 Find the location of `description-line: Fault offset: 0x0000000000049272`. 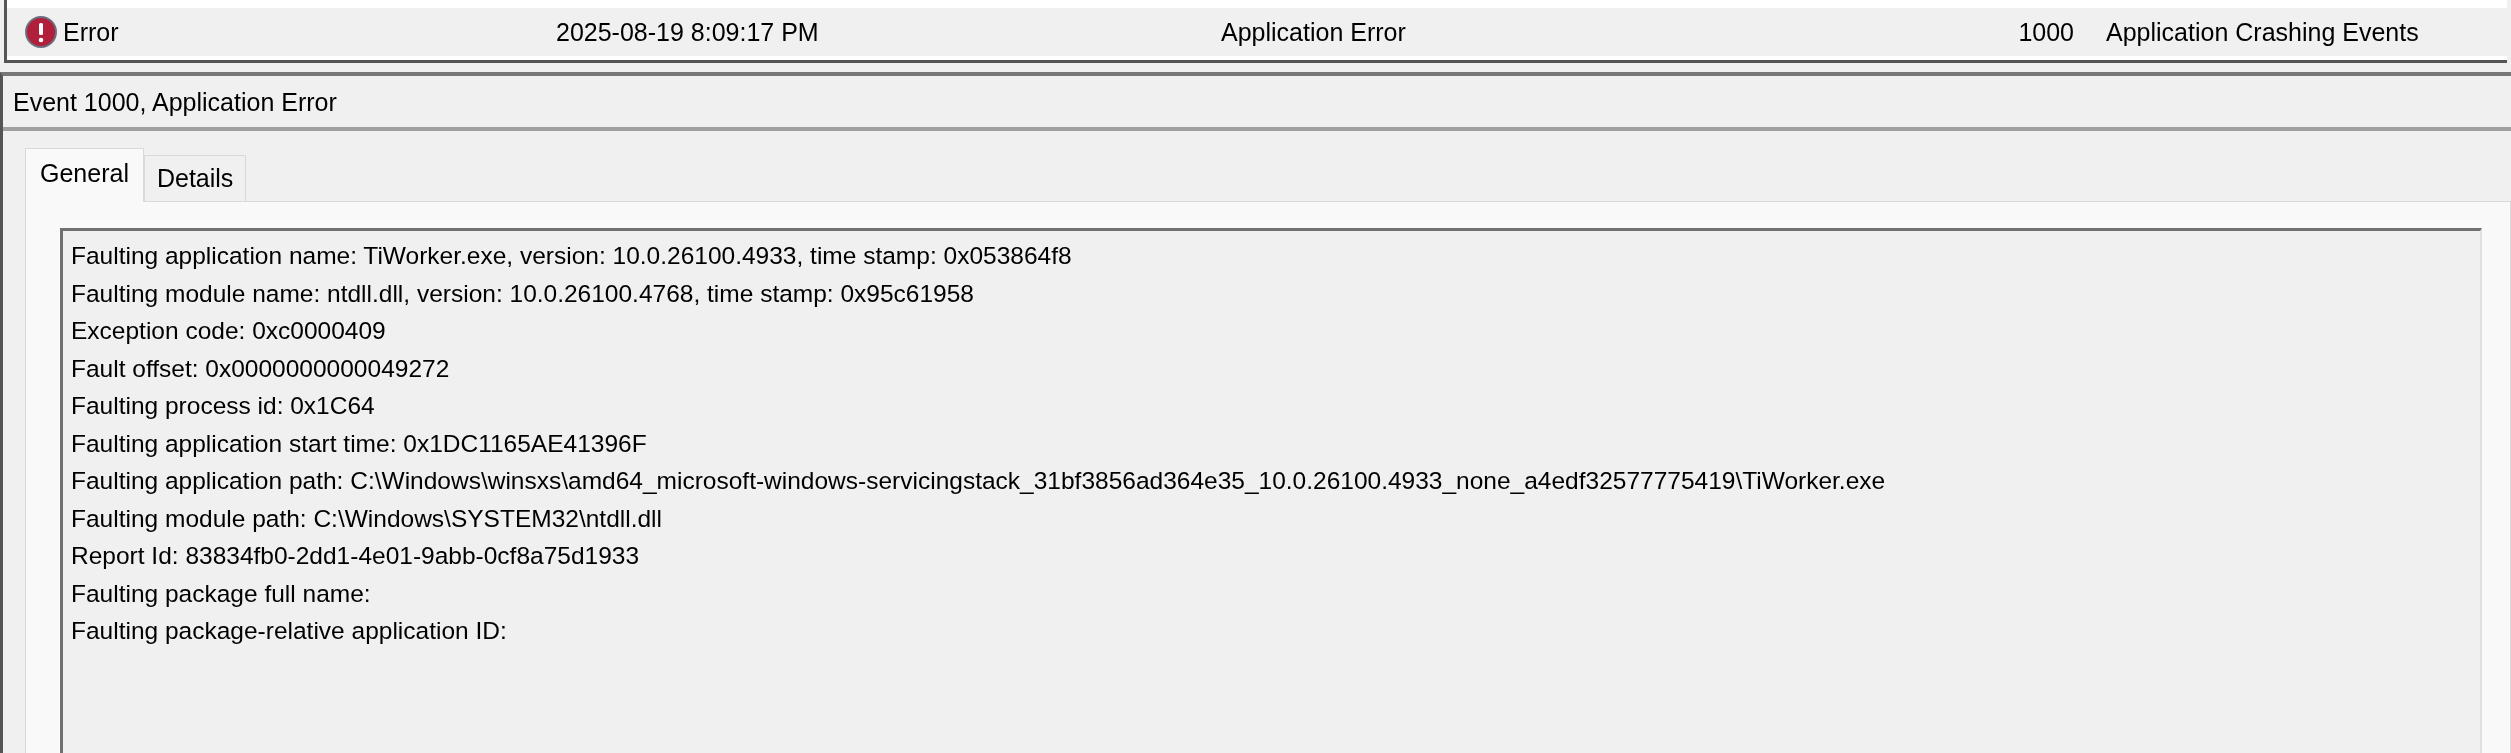

description-line: Fault offset: 0x0000000000049272 is located at coordinates (261, 368).